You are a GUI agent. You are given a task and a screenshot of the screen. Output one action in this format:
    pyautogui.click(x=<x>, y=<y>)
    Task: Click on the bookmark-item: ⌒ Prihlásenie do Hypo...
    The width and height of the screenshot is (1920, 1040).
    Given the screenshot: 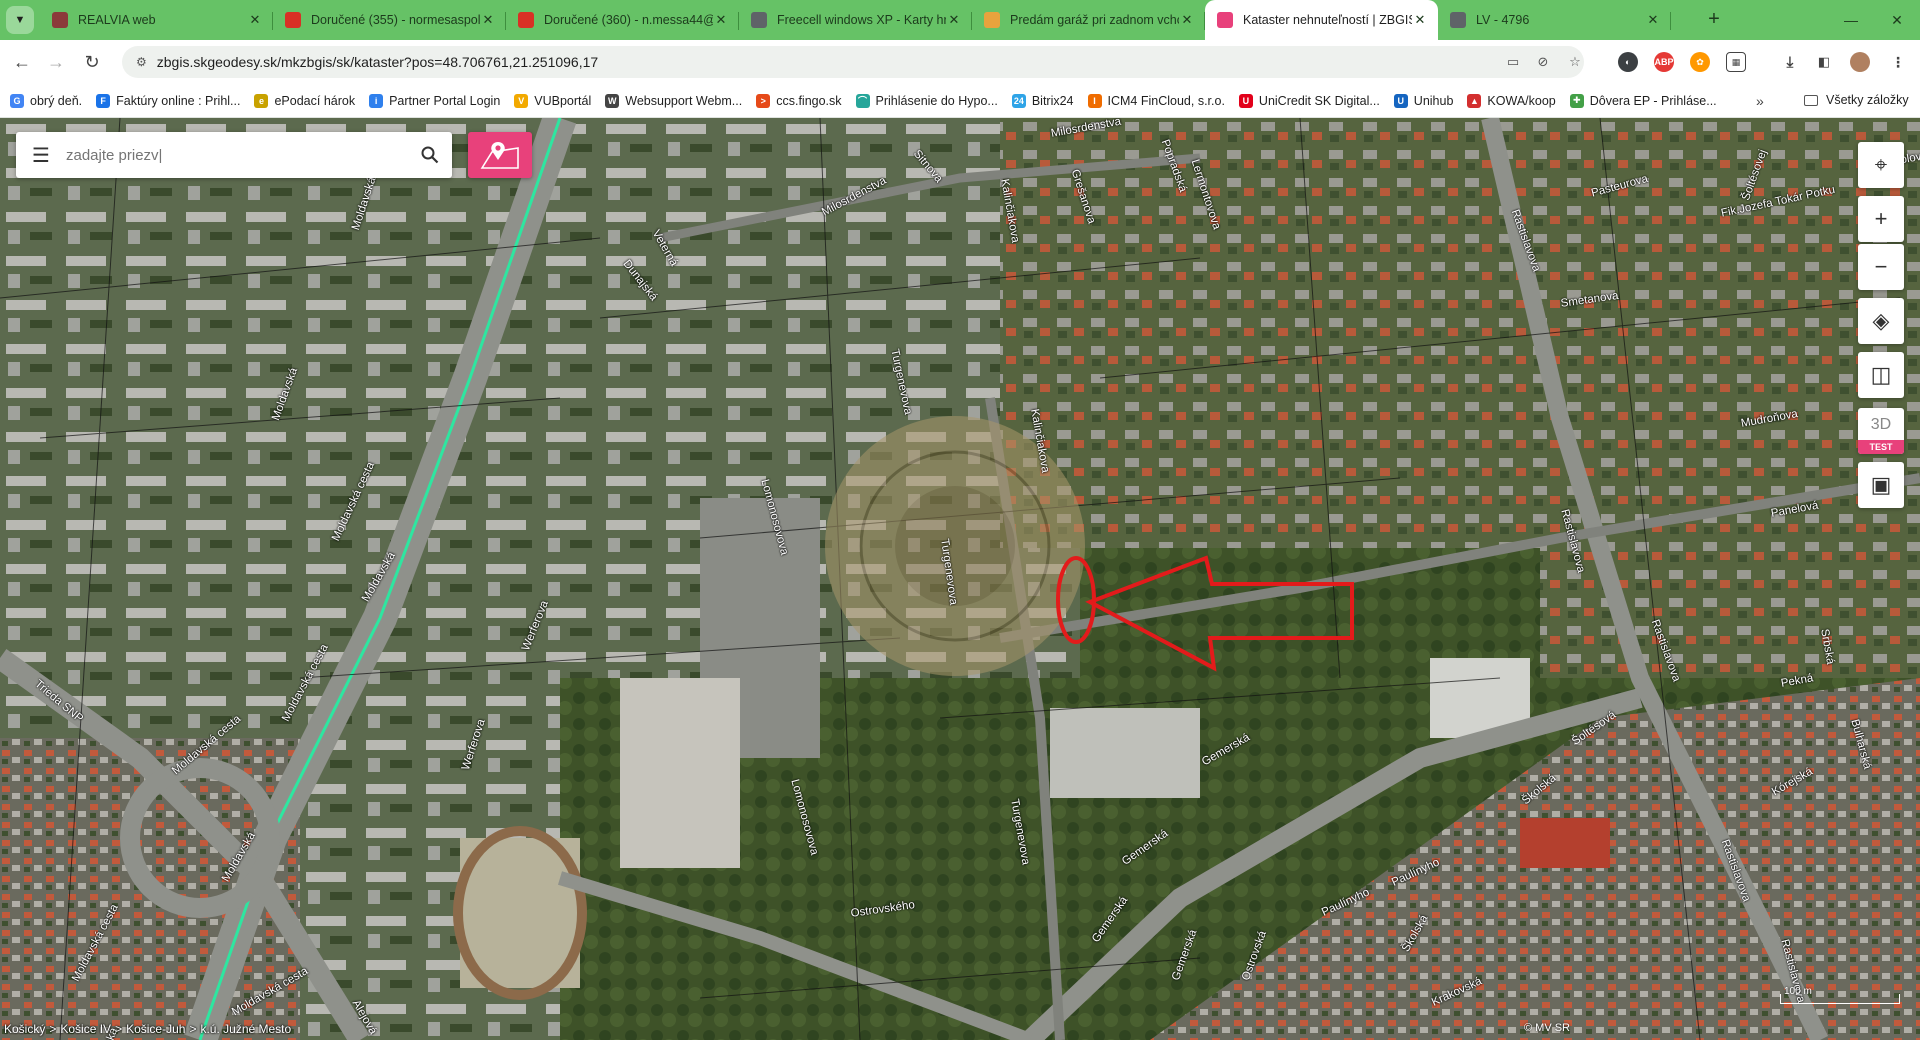 What is the action you would take?
    pyautogui.click(x=926, y=100)
    